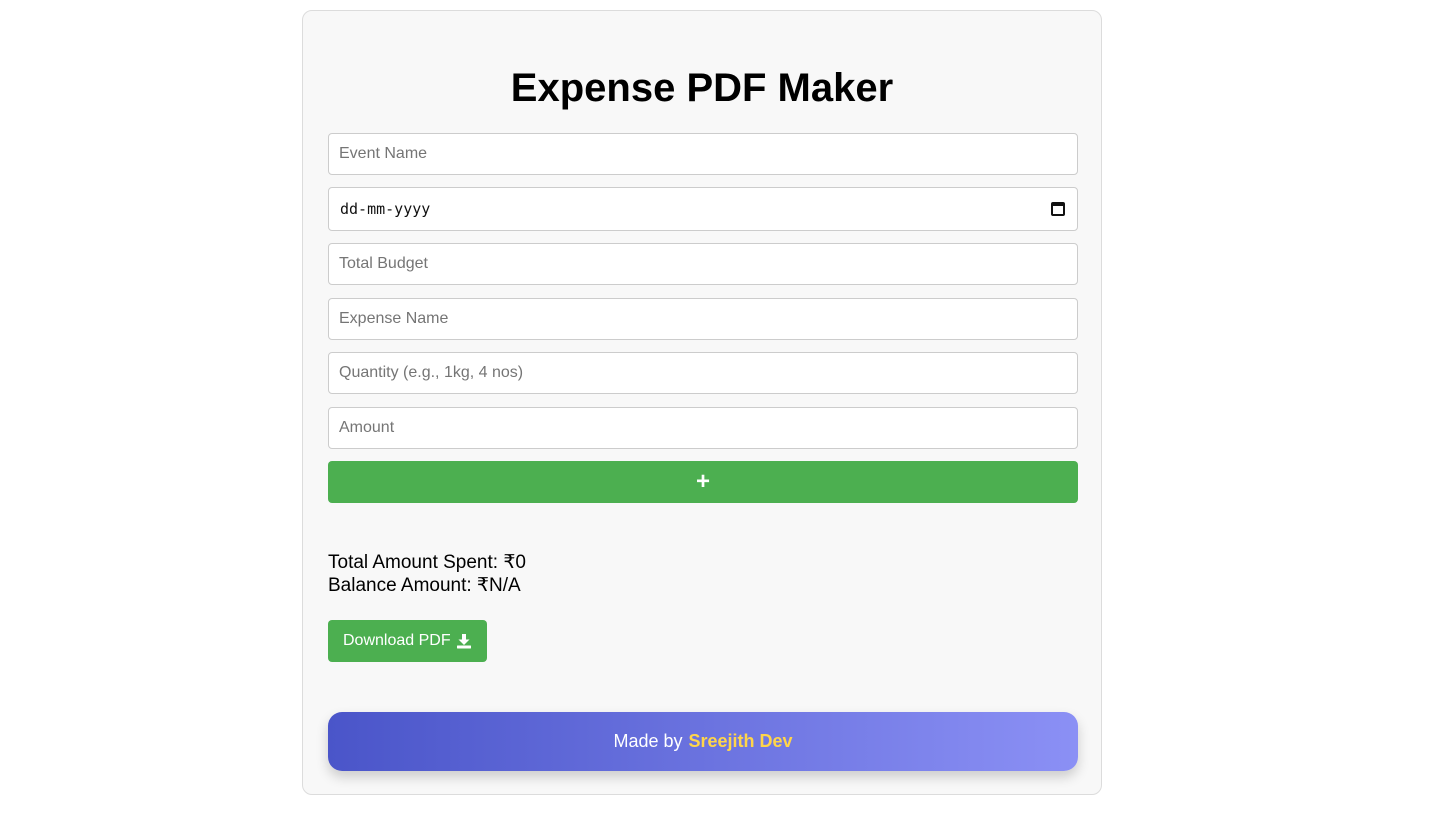 The image size is (1447, 814). What do you see at coordinates (702, 88) in the screenshot?
I see `page-title: Expense PDF Maker` at bounding box center [702, 88].